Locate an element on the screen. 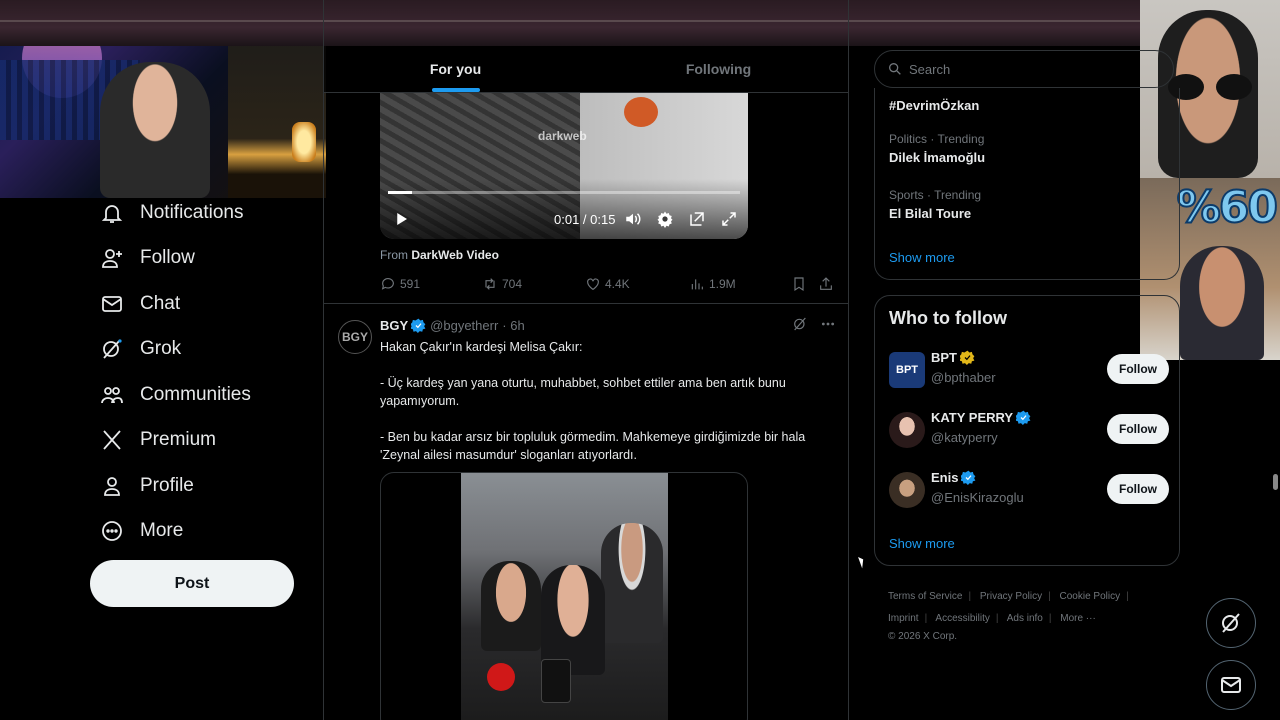 The width and height of the screenshot is (1280, 720). account-handle: @katyperry is located at coordinates (964, 437).